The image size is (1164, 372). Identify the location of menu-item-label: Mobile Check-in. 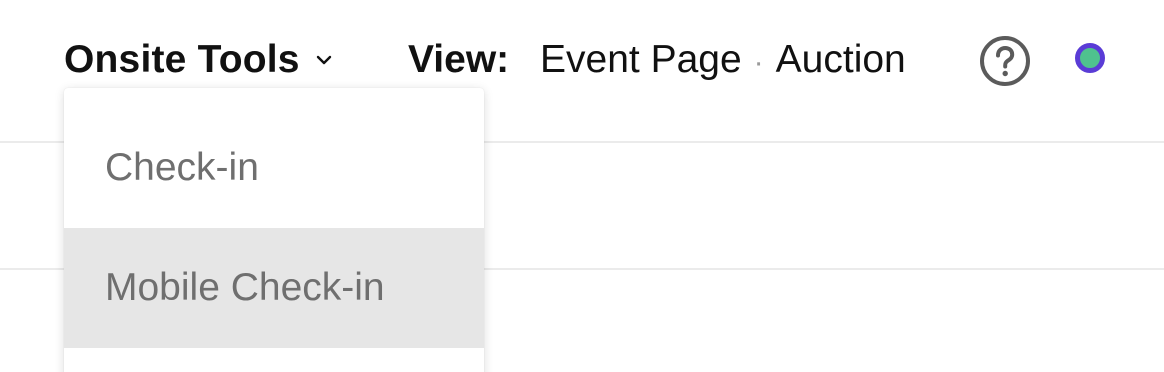
(245, 287).